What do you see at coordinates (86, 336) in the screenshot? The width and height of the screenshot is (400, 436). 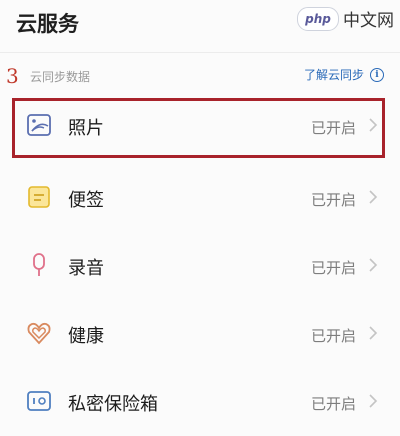 I see `item-label: 健康` at bounding box center [86, 336].